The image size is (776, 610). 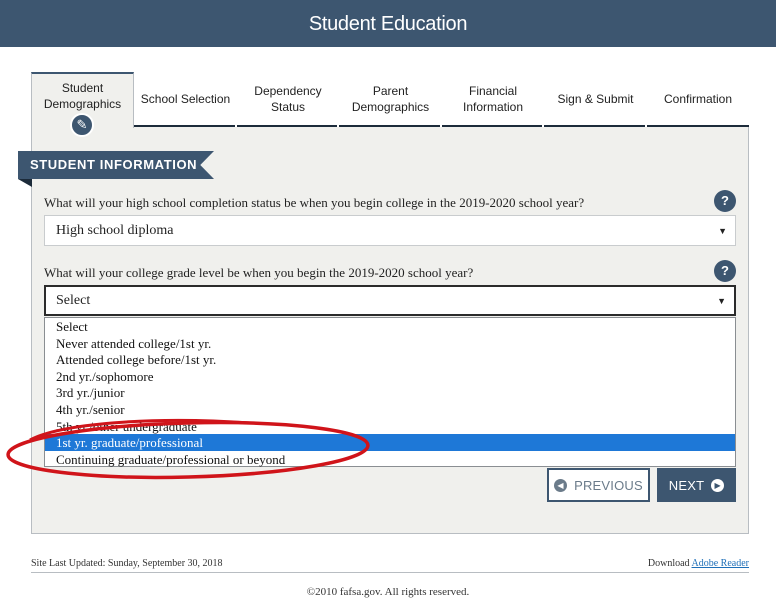 I want to click on select-value: Select, so click(x=73, y=300).